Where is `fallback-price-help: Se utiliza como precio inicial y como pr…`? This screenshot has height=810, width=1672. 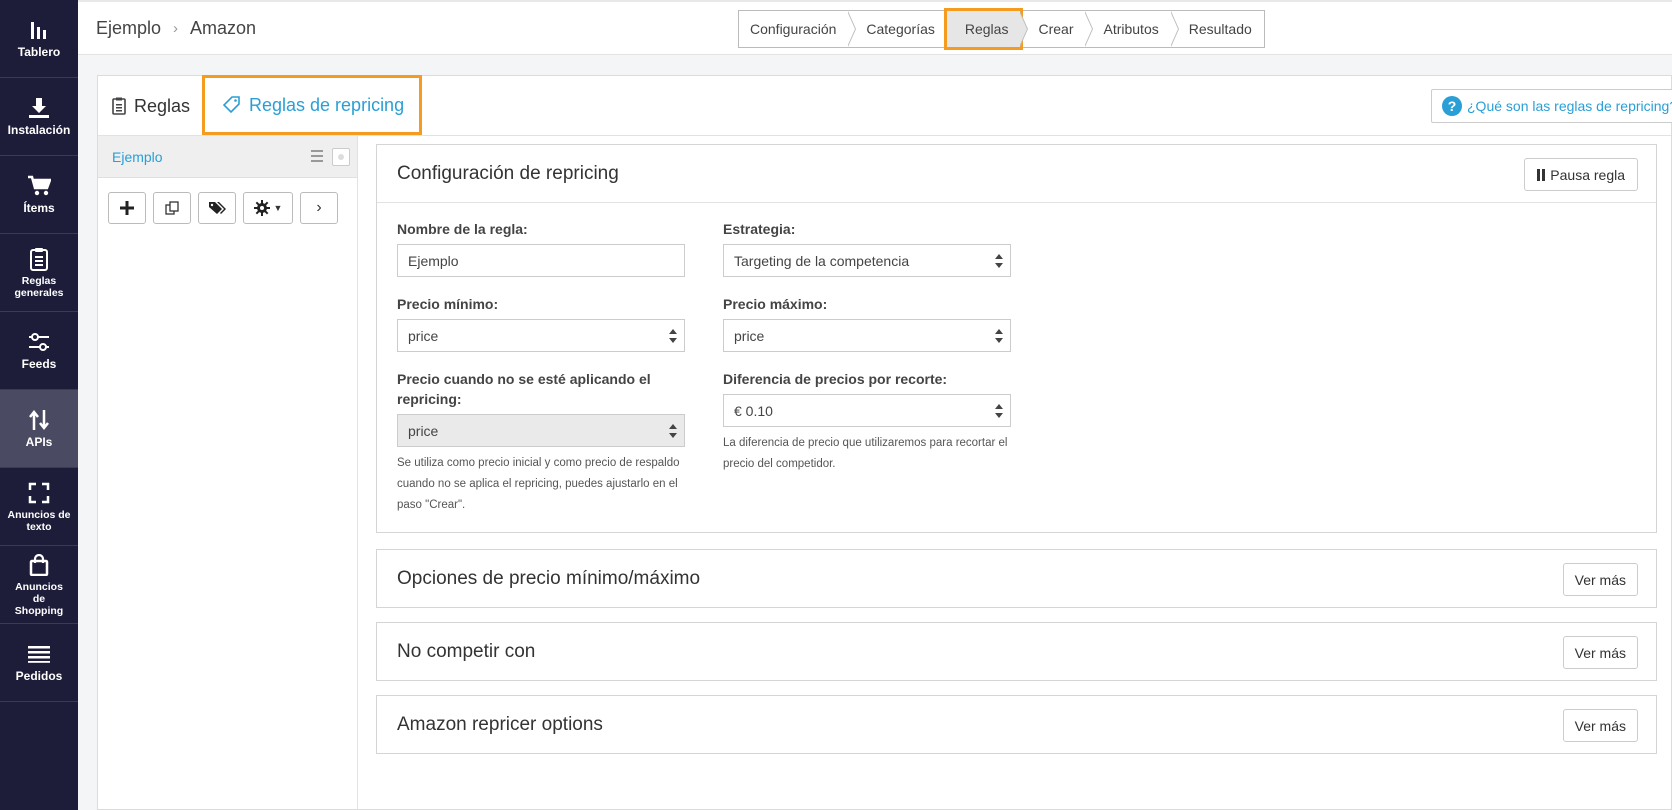
fallback-price-help: Se utiliza como precio inicial y como pr… is located at coordinates (538, 484).